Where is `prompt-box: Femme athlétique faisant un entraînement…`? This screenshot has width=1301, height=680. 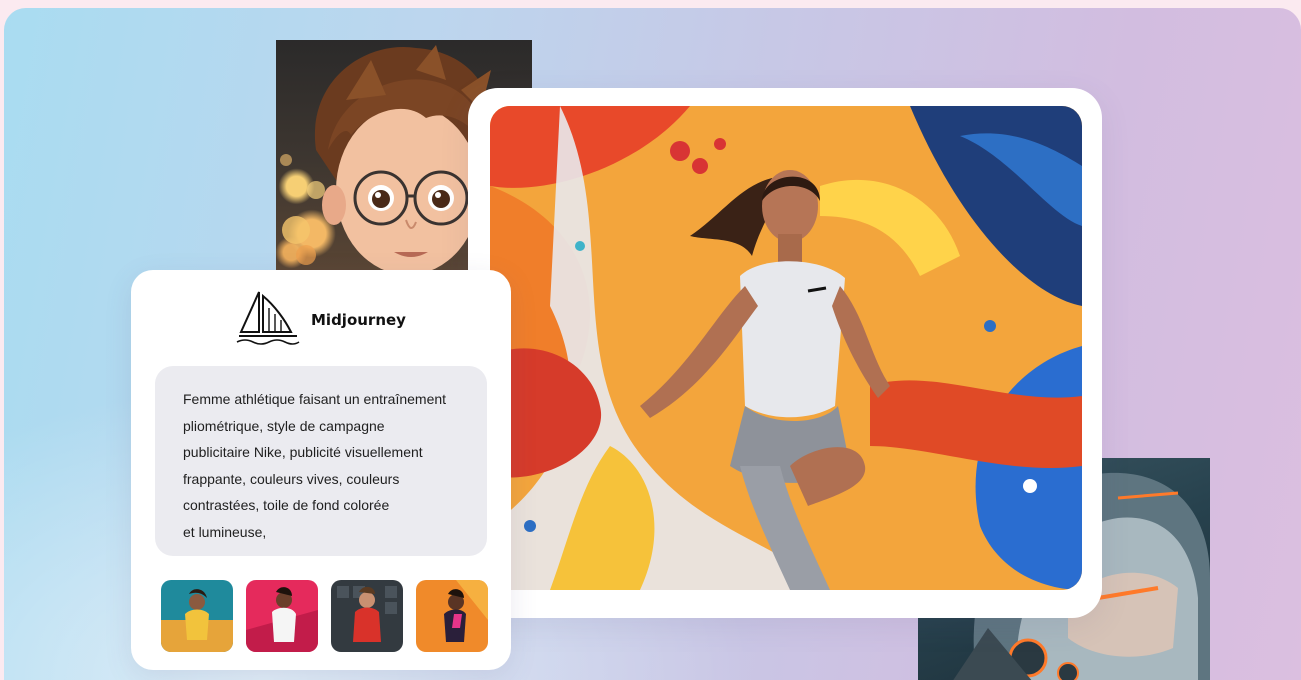
prompt-box: Femme athlétique faisant un entraînement… is located at coordinates (321, 461).